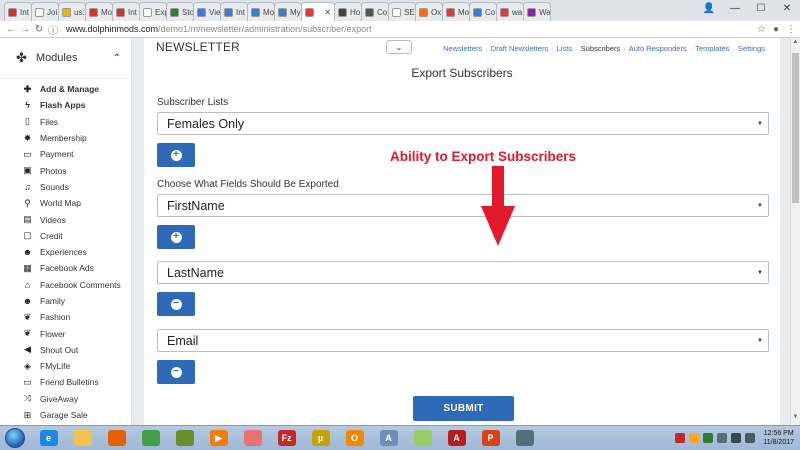 The width and height of the screenshot is (800, 450). What do you see at coordinates (65, 203) in the screenshot?
I see `sidebar-item: ⚲ World Map` at bounding box center [65, 203].